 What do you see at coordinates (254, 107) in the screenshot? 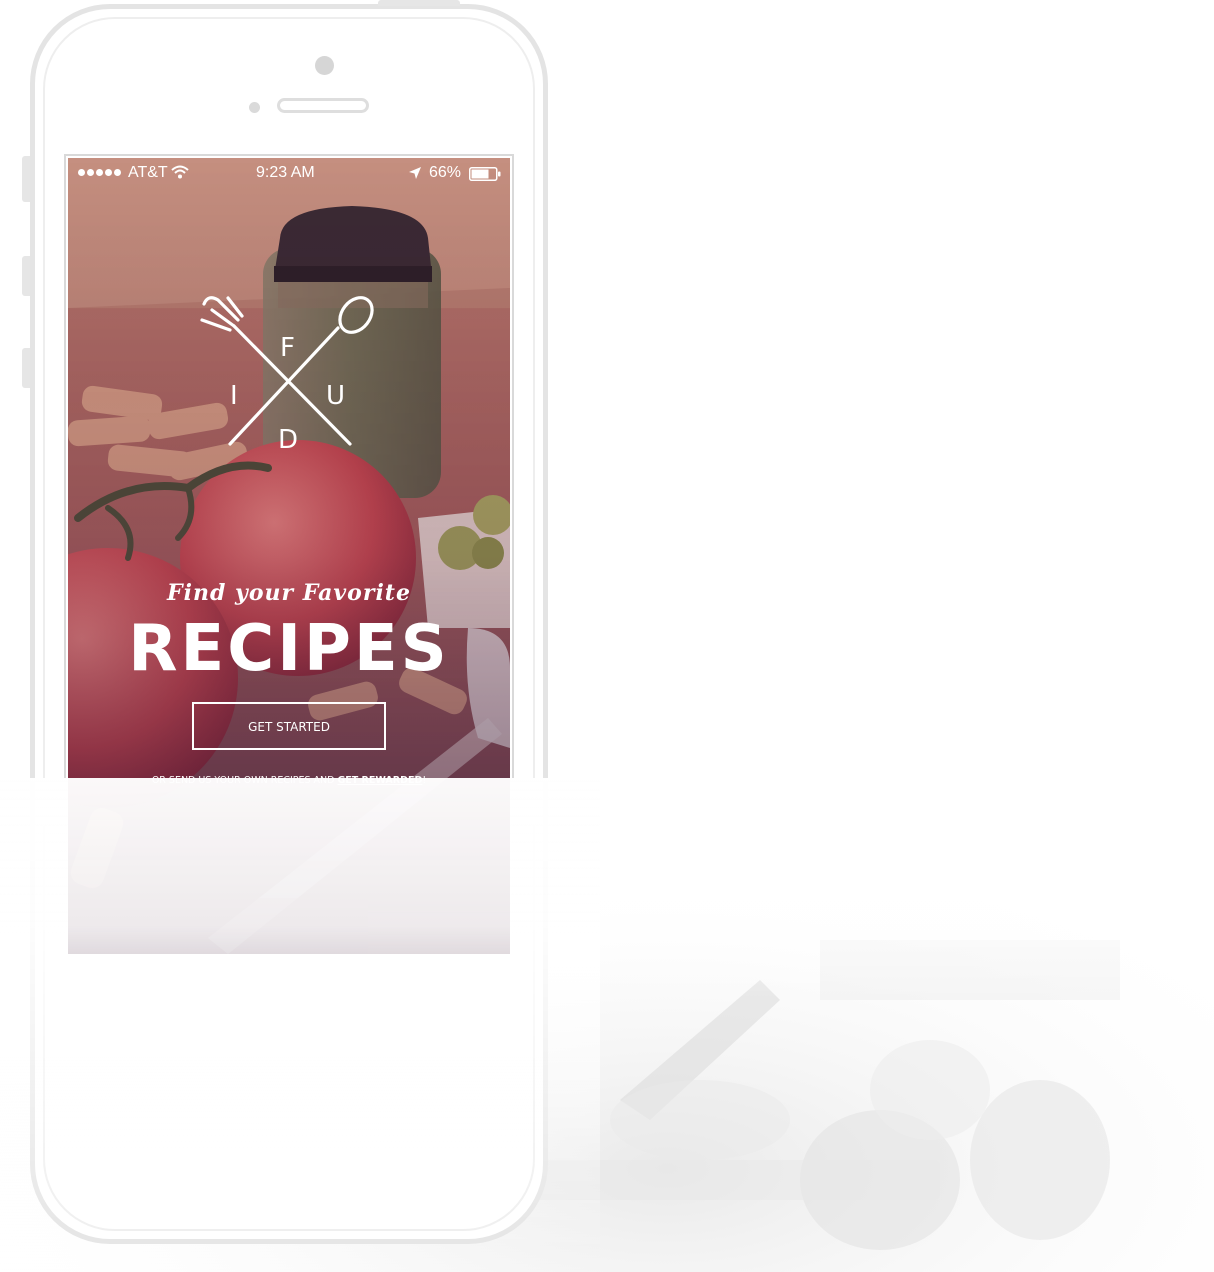
I see `proximity-sensor` at bounding box center [254, 107].